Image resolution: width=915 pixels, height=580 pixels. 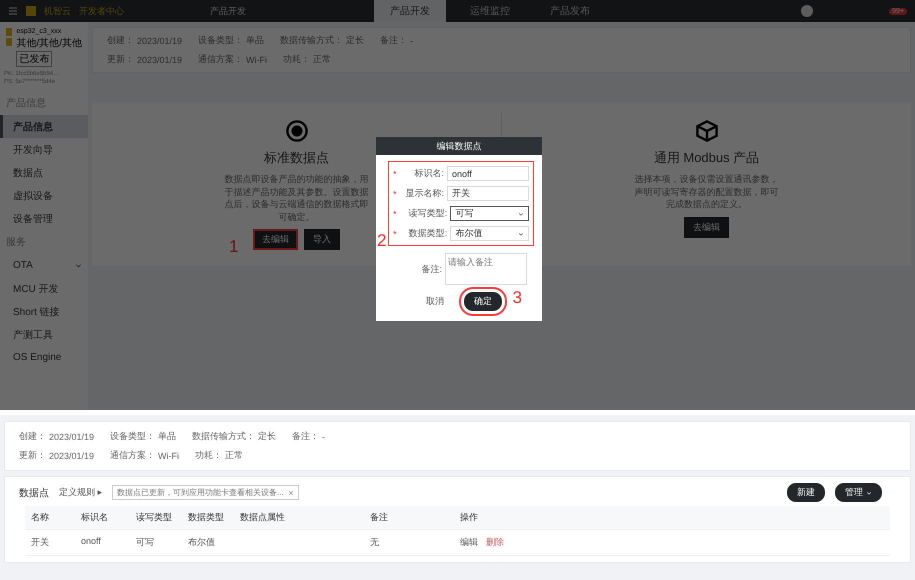 I want to click on field-label: 显示名称:, so click(x=424, y=193).